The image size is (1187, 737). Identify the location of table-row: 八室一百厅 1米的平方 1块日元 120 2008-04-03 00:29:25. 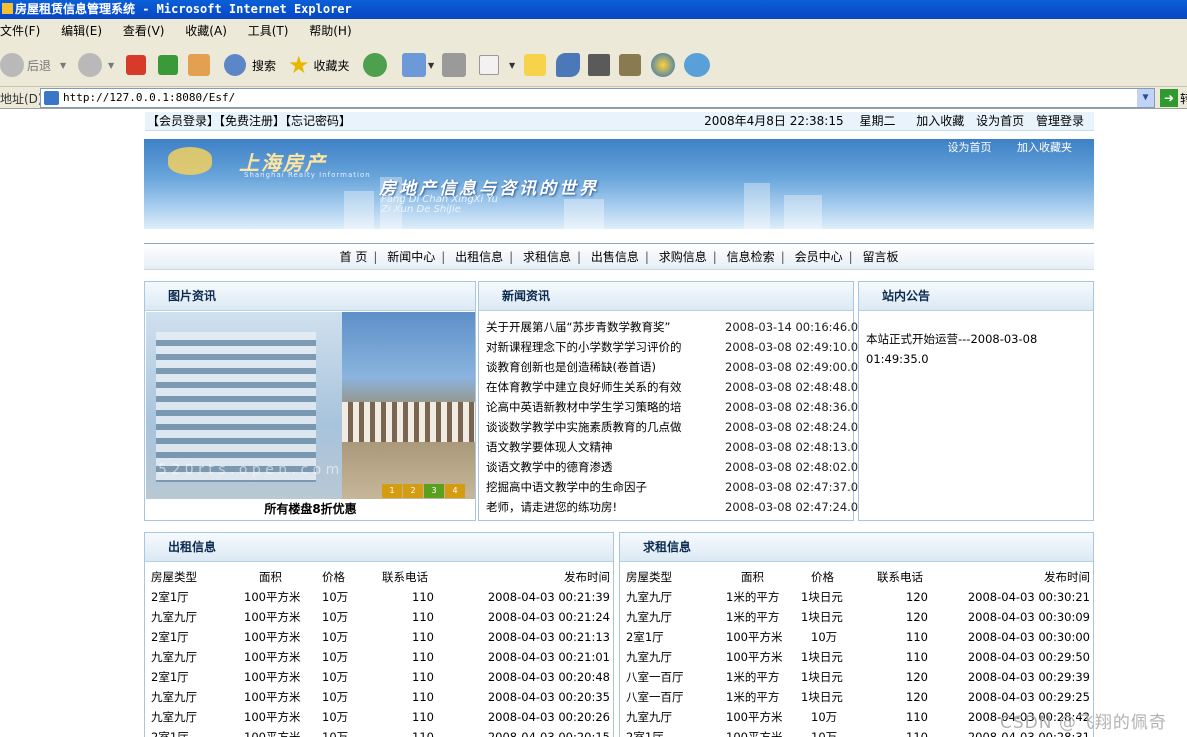
(858, 697).